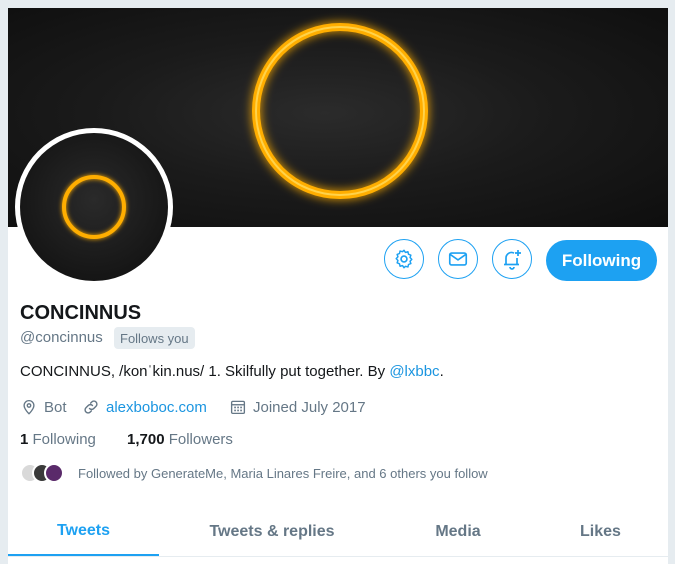 The width and height of the screenshot is (675, 564). Describe the element at coordinates (414, 371) in the screenshot. I see `bio-mention-link: @lxbbc` at that location.